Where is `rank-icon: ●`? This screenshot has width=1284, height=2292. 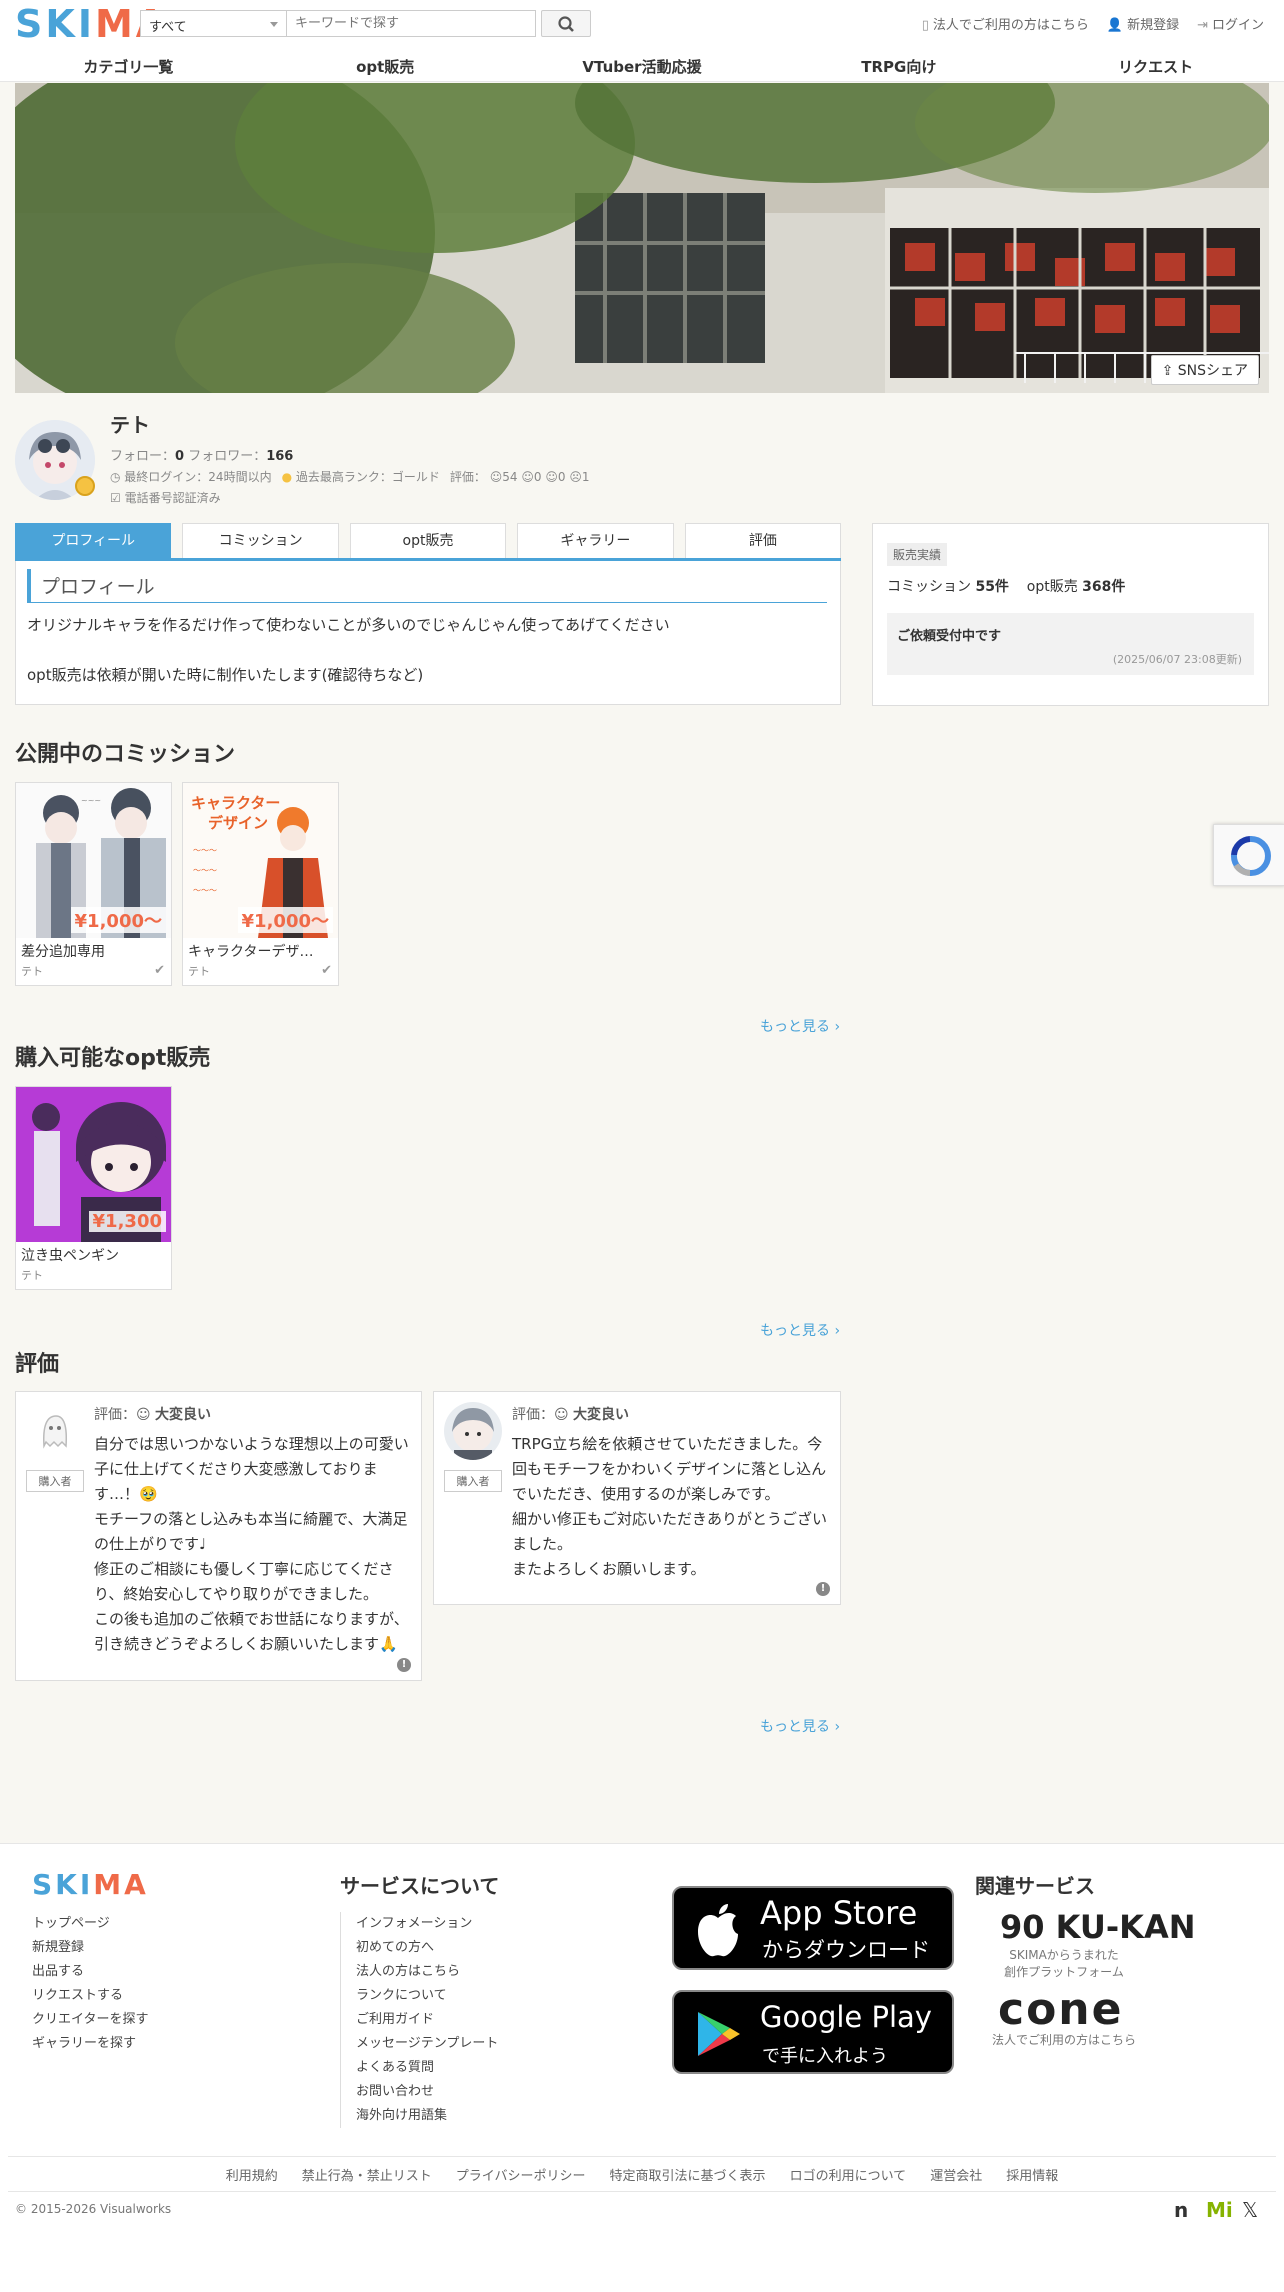 rank-icon: ● is located at coordinates (288, 477).